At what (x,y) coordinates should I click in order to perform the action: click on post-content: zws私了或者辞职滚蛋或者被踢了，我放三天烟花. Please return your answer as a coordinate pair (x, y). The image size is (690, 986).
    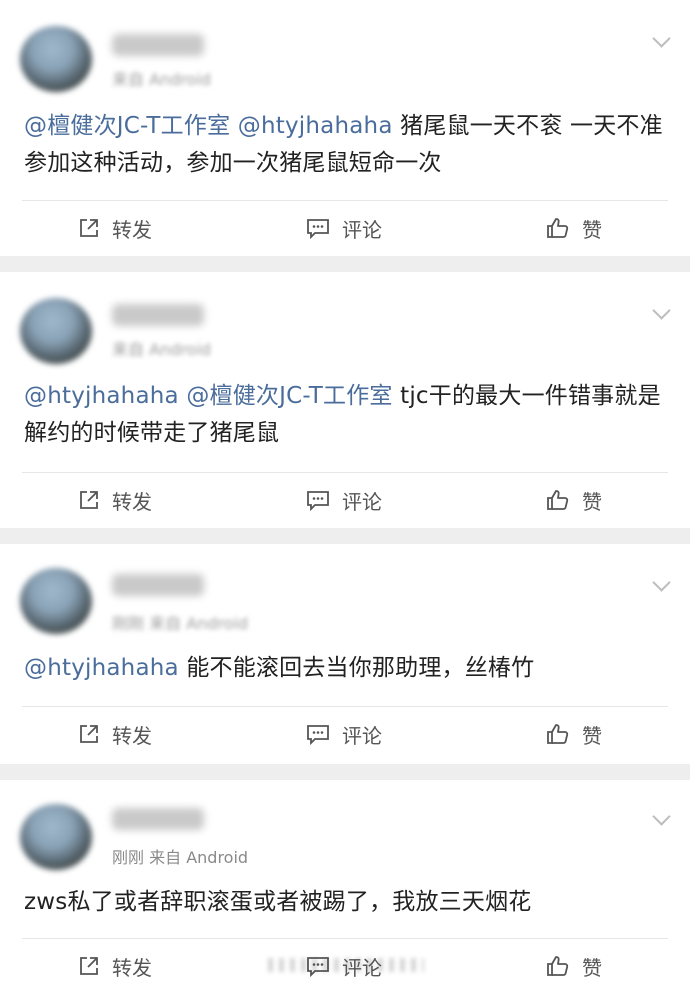
    Looking at the image, I should click on (345, 902).